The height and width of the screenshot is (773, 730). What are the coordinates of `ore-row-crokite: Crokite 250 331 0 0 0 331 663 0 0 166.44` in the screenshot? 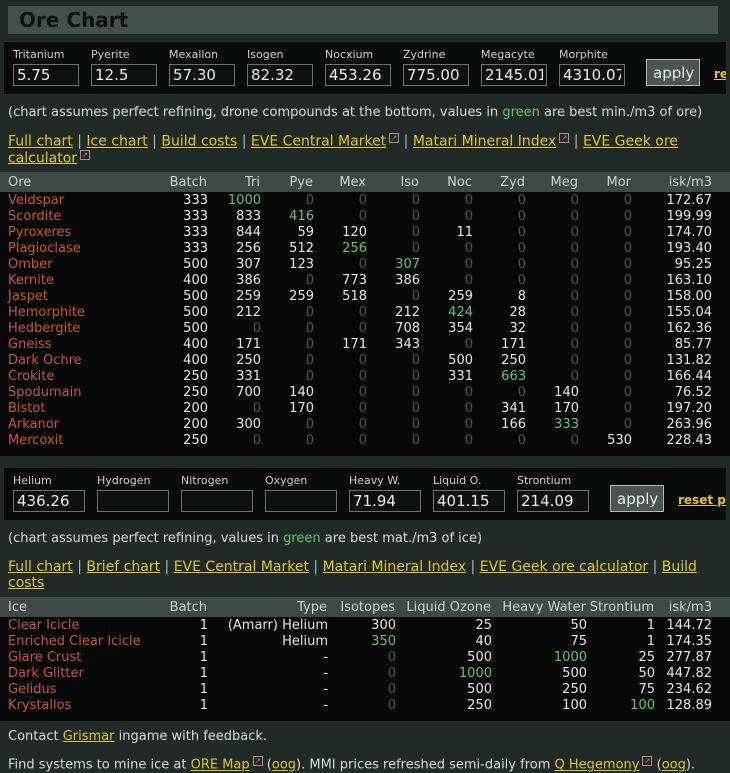 It's located at (365, 376).